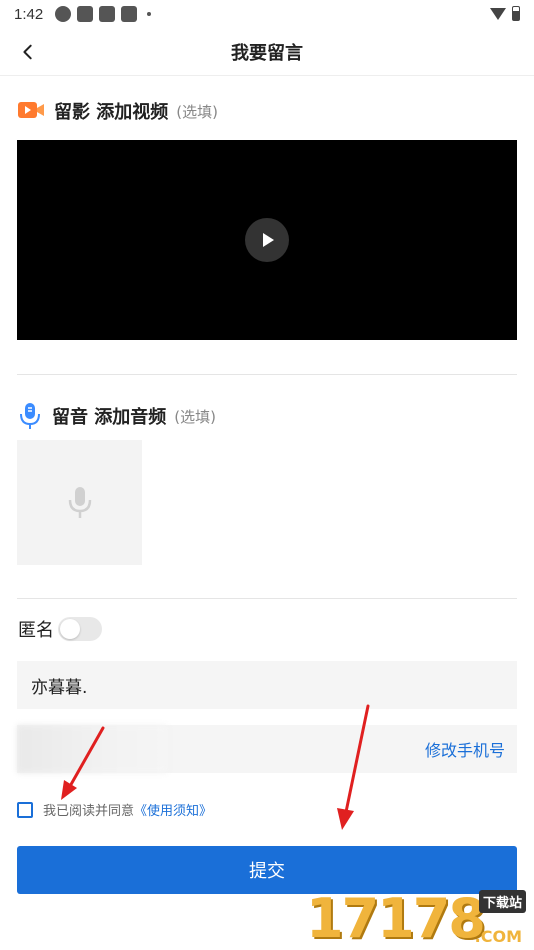  I want to click on audio-section-title: 留音 添加音频, so click(109, 417).